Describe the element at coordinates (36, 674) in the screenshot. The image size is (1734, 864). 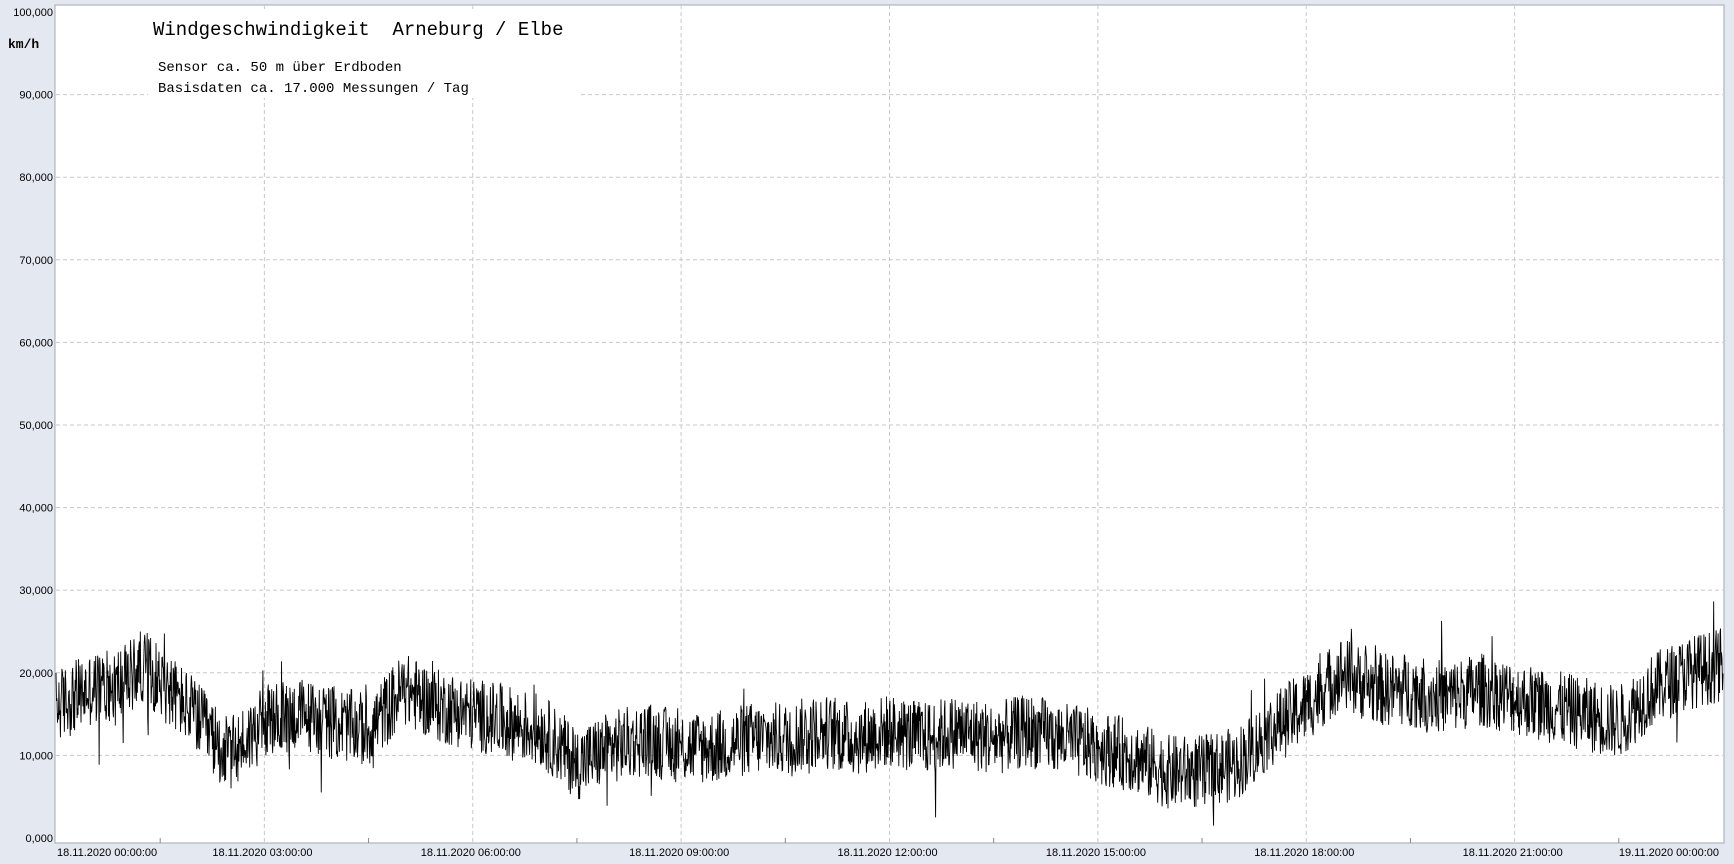
I see `y-tick-label: 20,000` at that location.